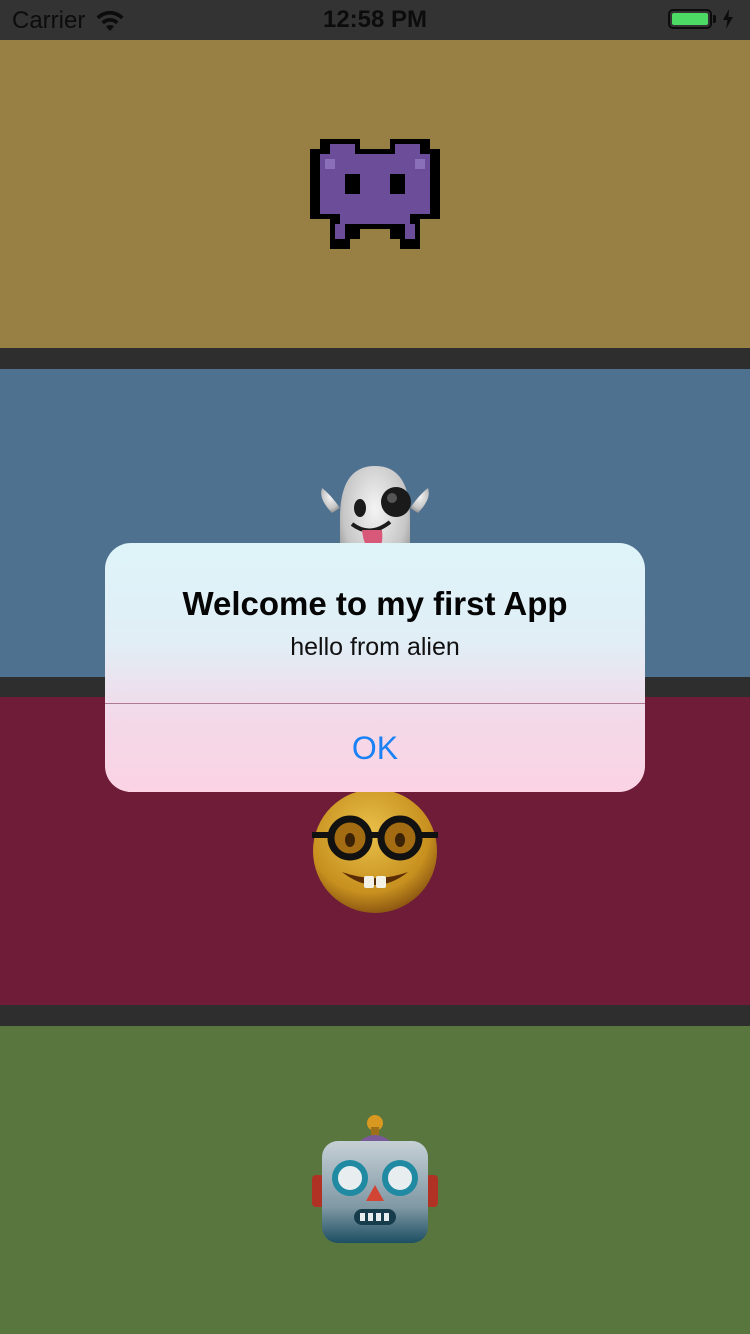 Image resolution: width=750 pixels, height=1334 pixels. What do you see at coordinates (375, 748) in the screenshot?
I see `ok-button: OK` at bounding box center [375, 748].